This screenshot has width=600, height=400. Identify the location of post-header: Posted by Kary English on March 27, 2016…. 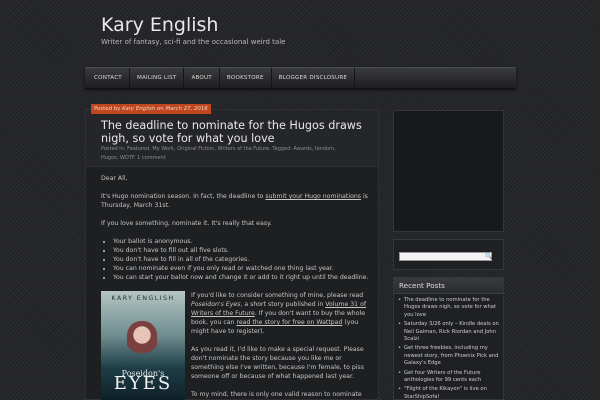
(232, 135).